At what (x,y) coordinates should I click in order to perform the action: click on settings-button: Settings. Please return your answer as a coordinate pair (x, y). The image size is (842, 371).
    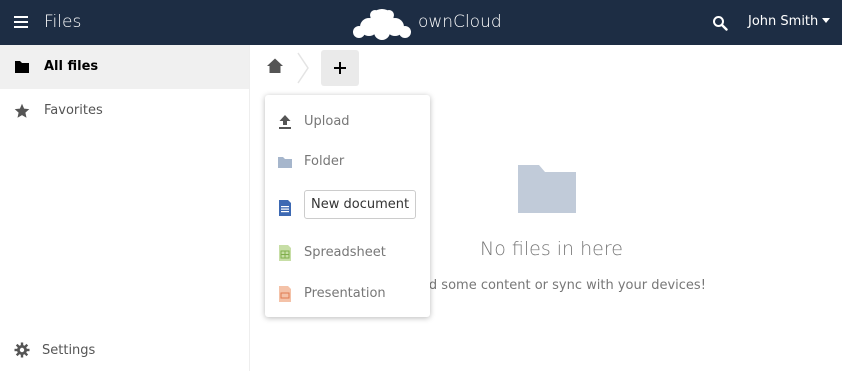
    Looking at the image, I should click on (124, 354).